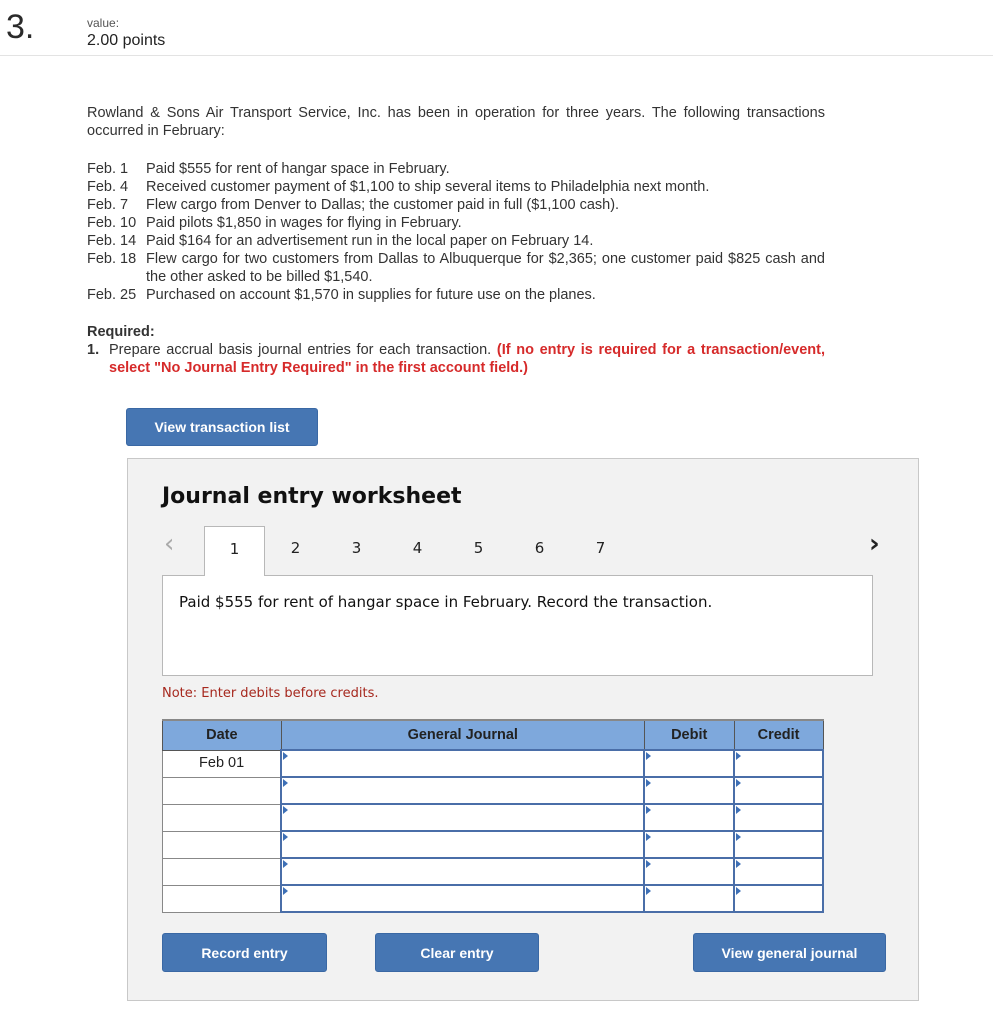  What do you see at coordinates (103, 23) in the screenshot?
I see `value-label: value:` at bounding box center [103, 23].